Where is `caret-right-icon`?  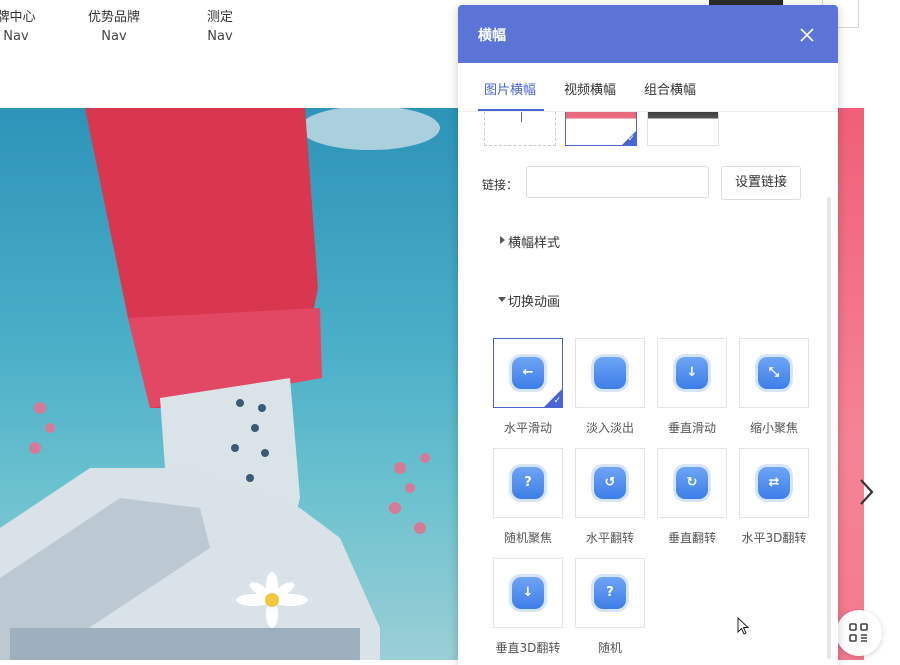 caret-right-icon is located at coordinates (502, 240).